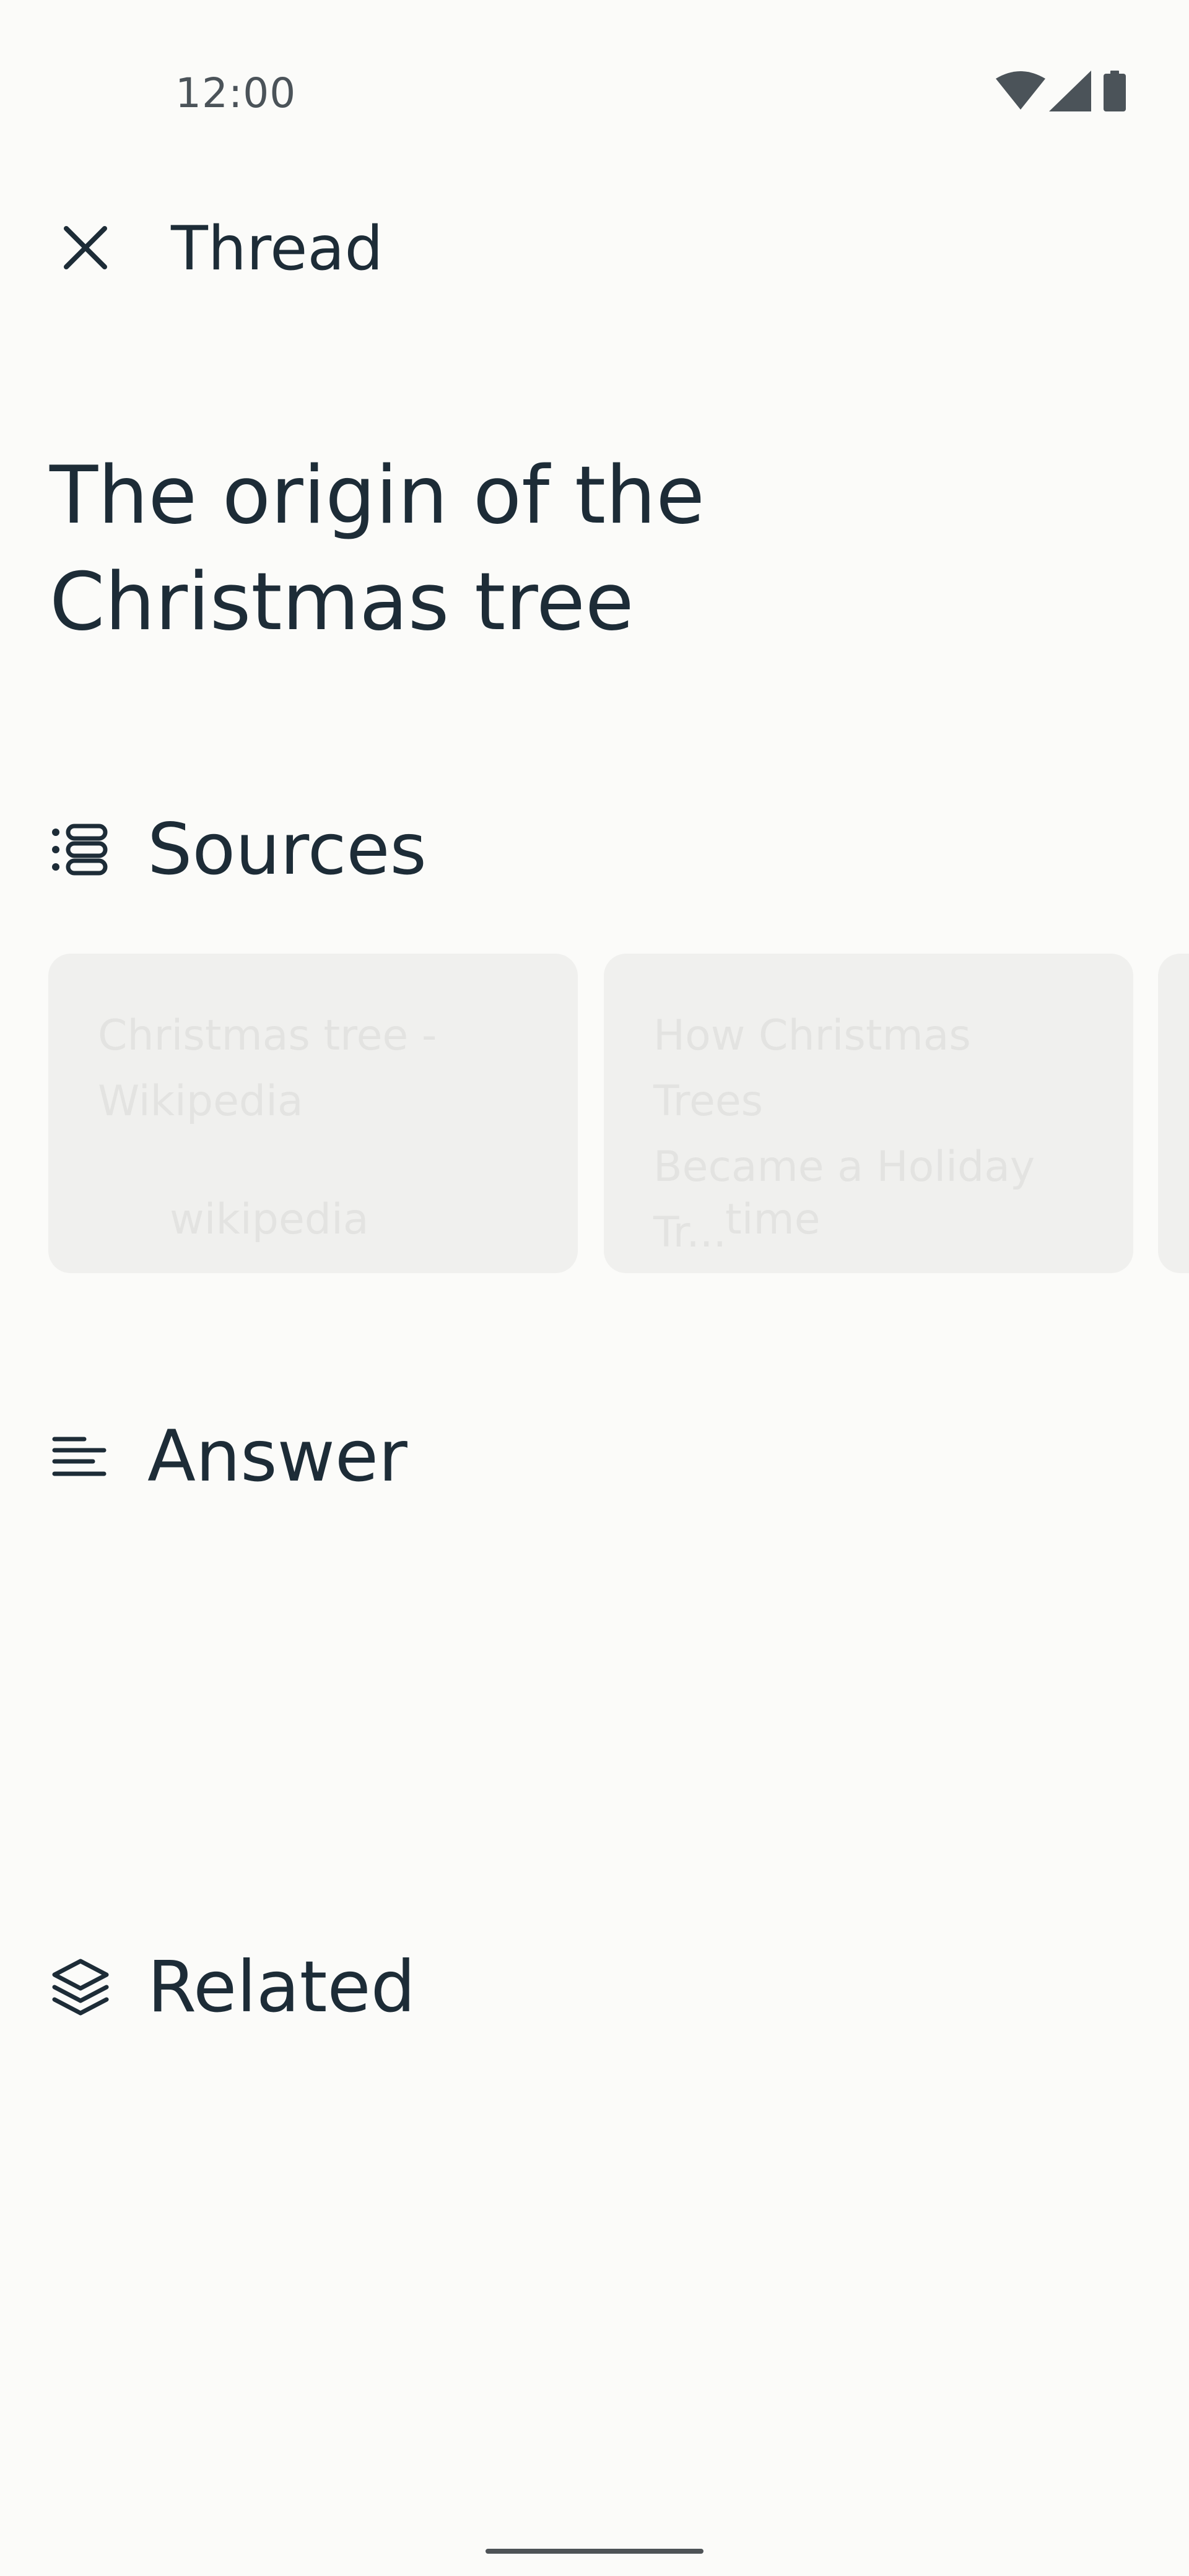 This screenshot has width=1189, height=2576. What do you see at coordinates (773, 1219) in the screenshot?
I see `source-card-domain: time` at bounding box center [773, 1219].